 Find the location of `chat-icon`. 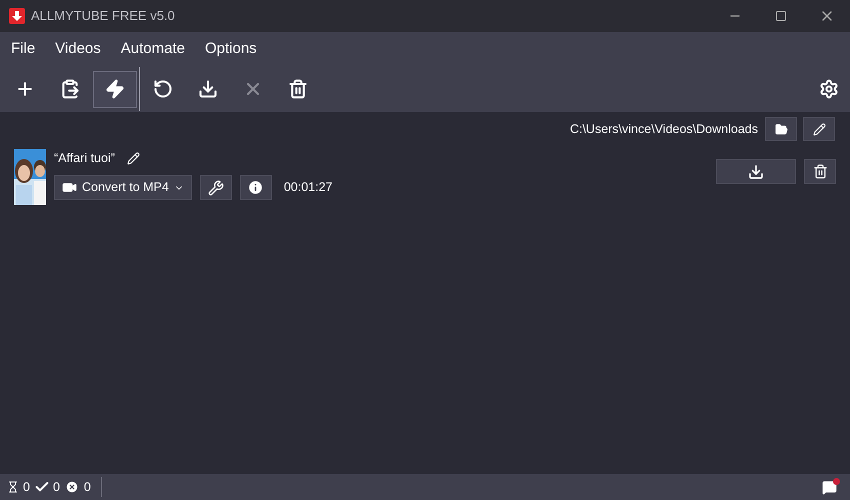

chat-icon is located at coordinates (829, 487).